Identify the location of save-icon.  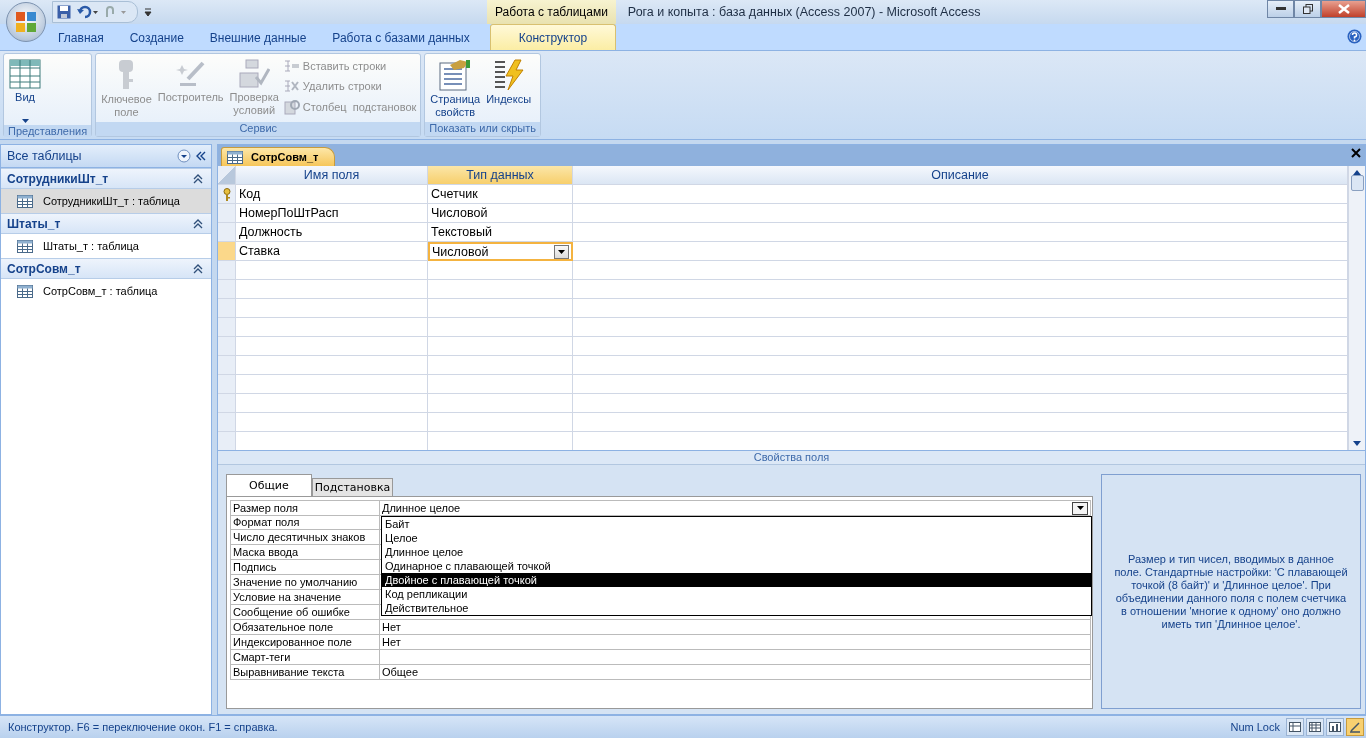
(64, 12).